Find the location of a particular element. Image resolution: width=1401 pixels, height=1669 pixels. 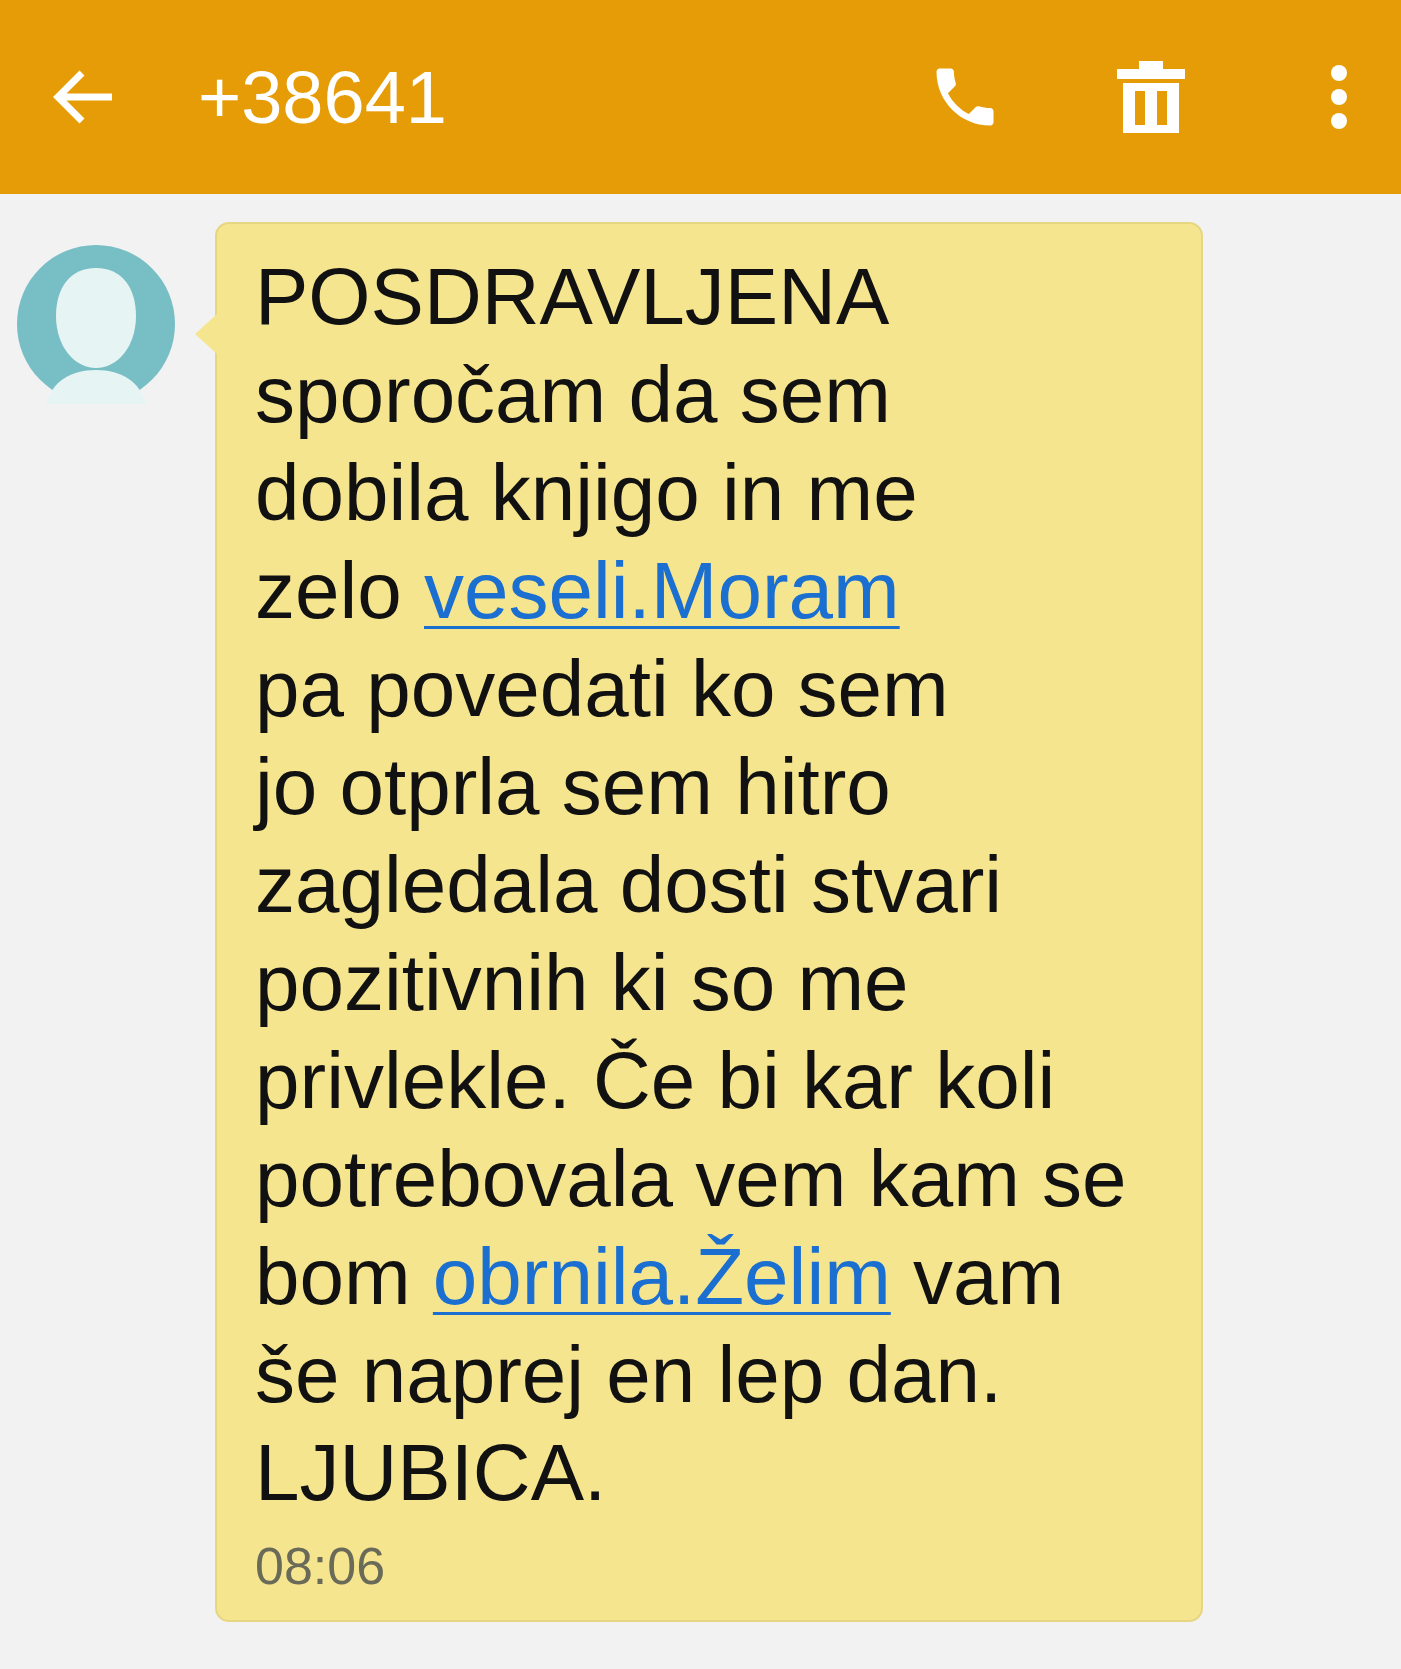

more-button is located at coordinates (1339, 97).